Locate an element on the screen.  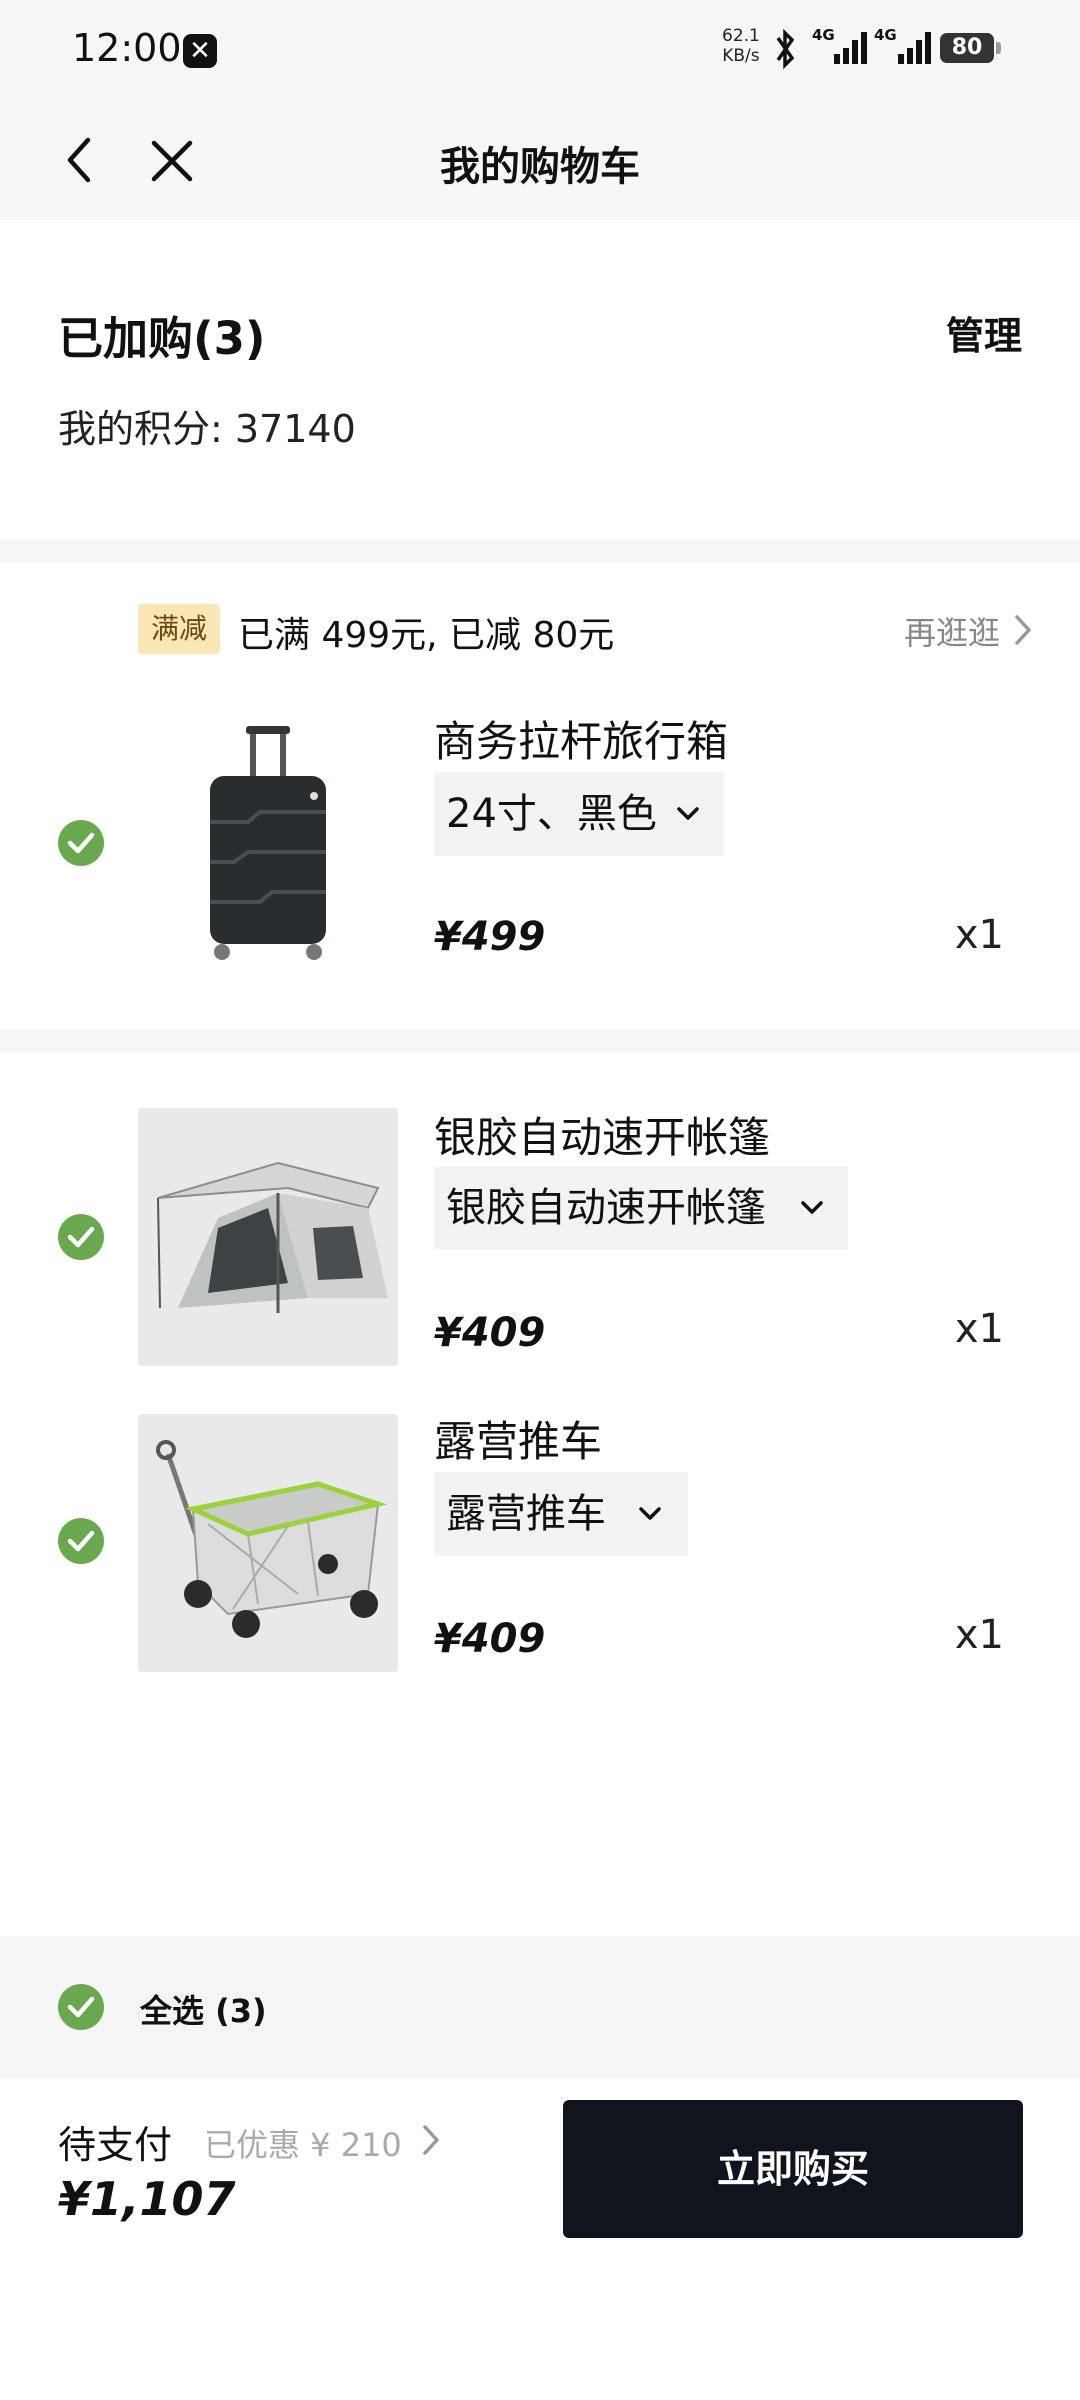
network-speed: 62.1 KB/s is located at coordinates (741, 46).